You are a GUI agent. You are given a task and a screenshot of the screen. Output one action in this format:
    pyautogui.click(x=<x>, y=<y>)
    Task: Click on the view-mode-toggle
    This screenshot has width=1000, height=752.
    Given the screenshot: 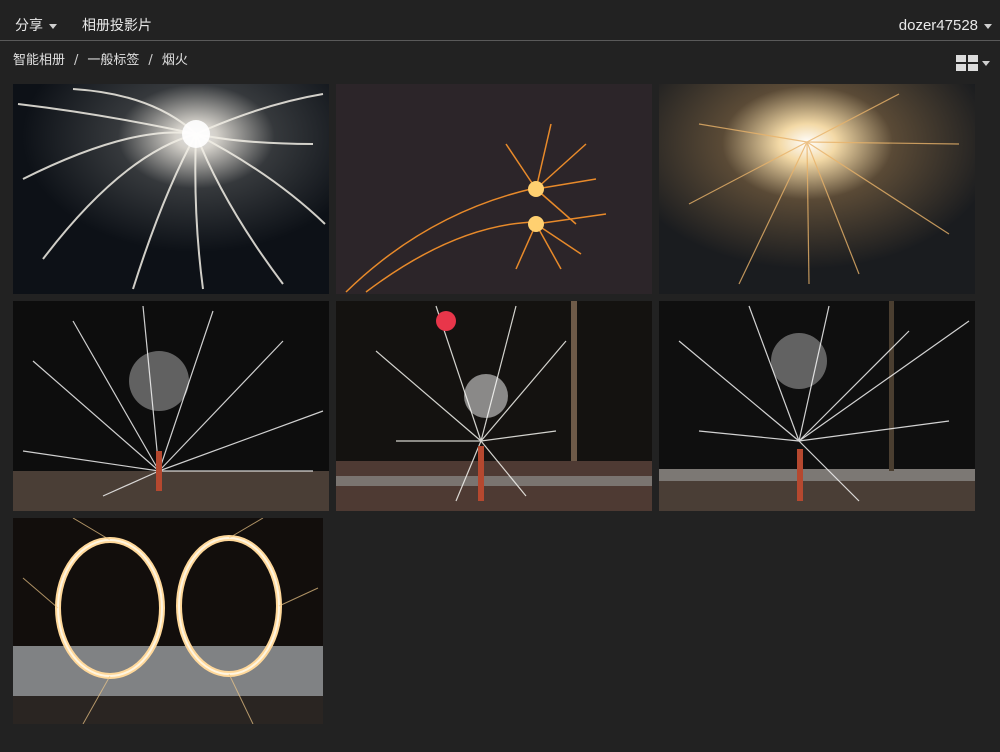 What is the action you would take?
    pyautogui.click(x=973, y=63)
    